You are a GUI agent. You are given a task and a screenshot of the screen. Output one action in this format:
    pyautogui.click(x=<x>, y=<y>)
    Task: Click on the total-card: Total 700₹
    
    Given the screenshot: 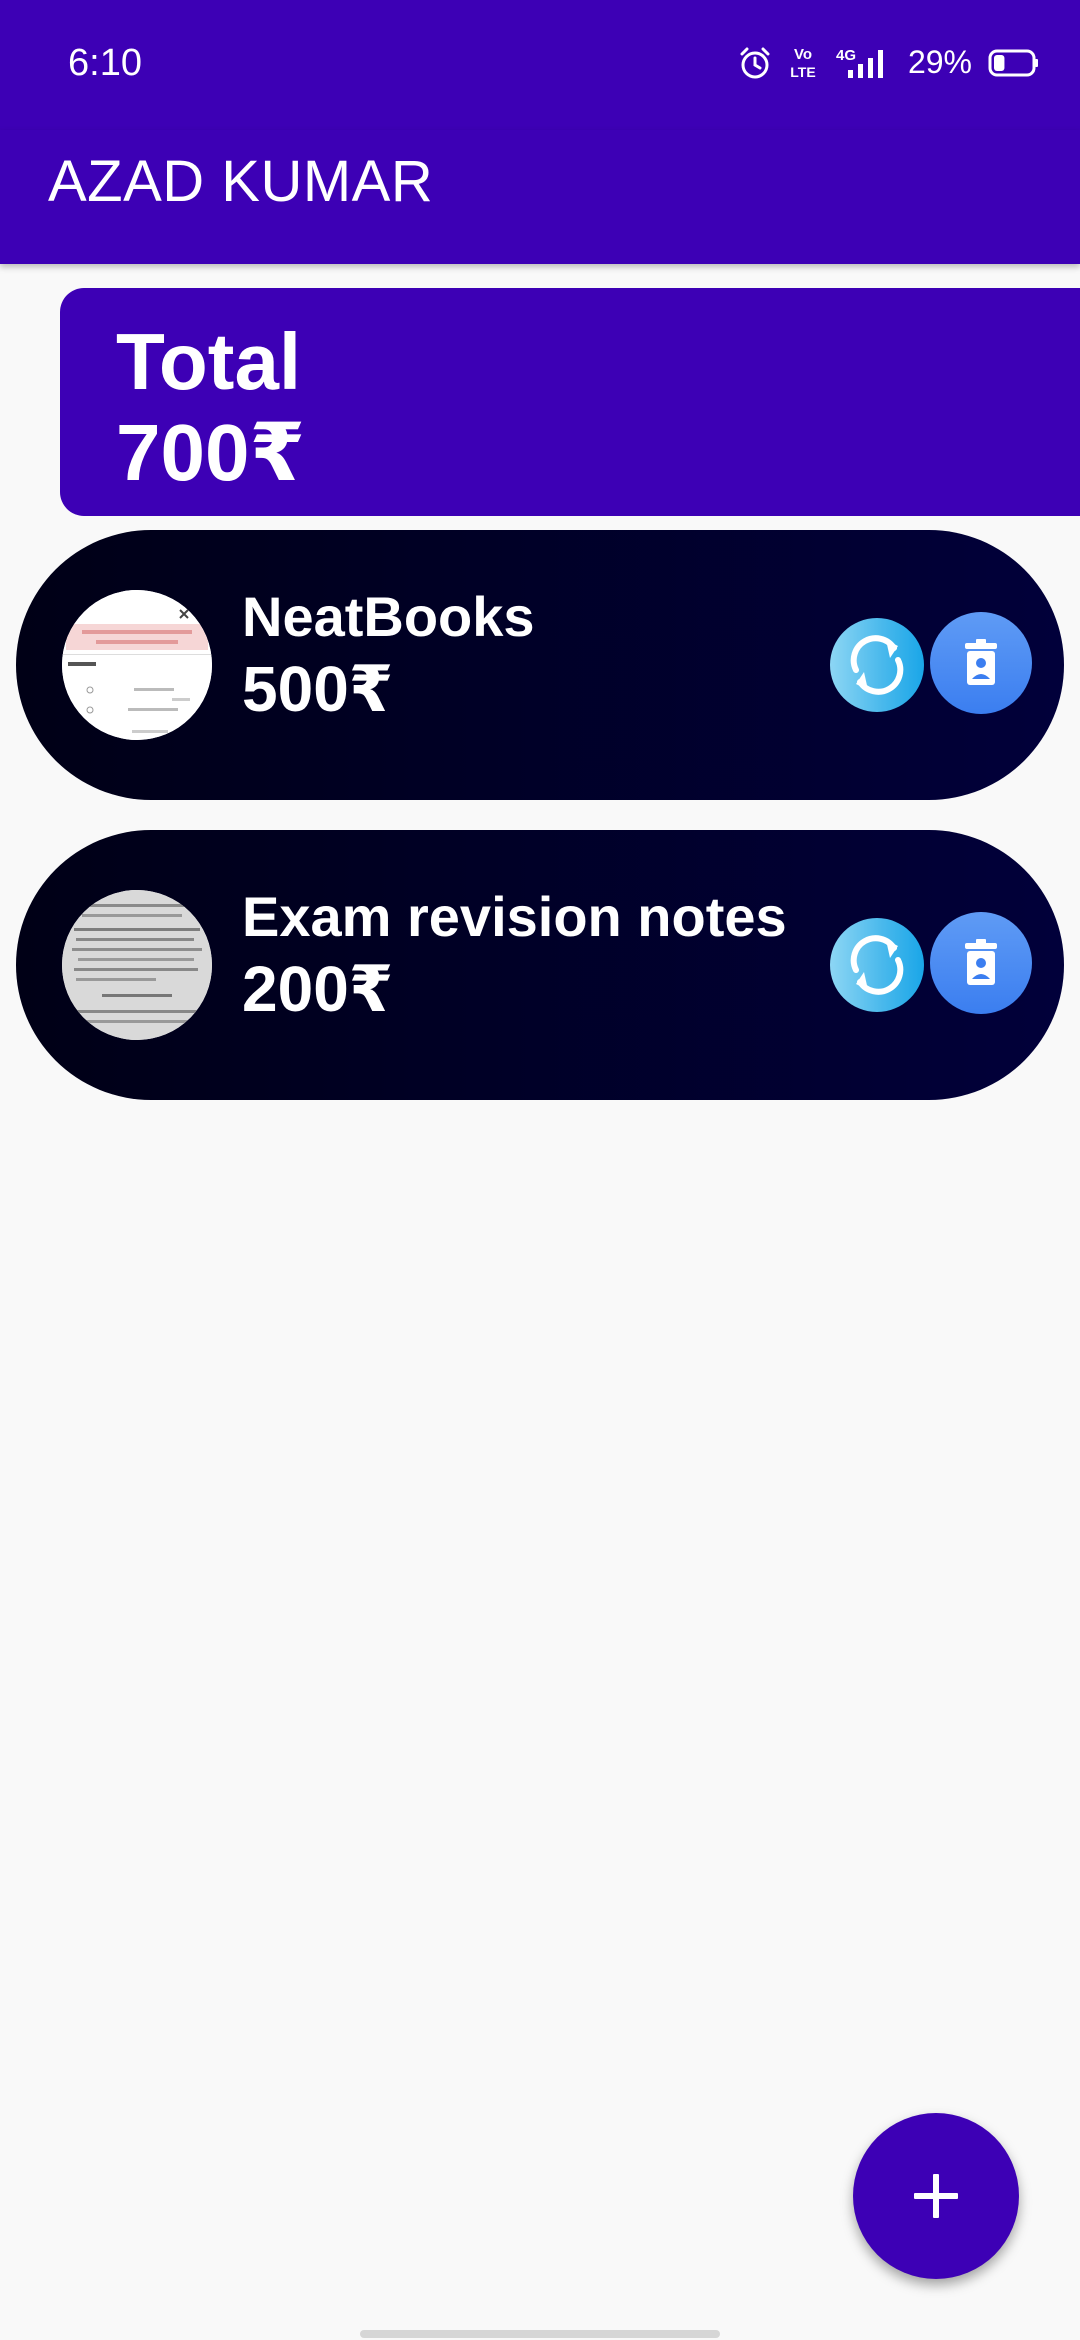 What is the action you would take?
    pyautogui.click(x=570, y=402)
    